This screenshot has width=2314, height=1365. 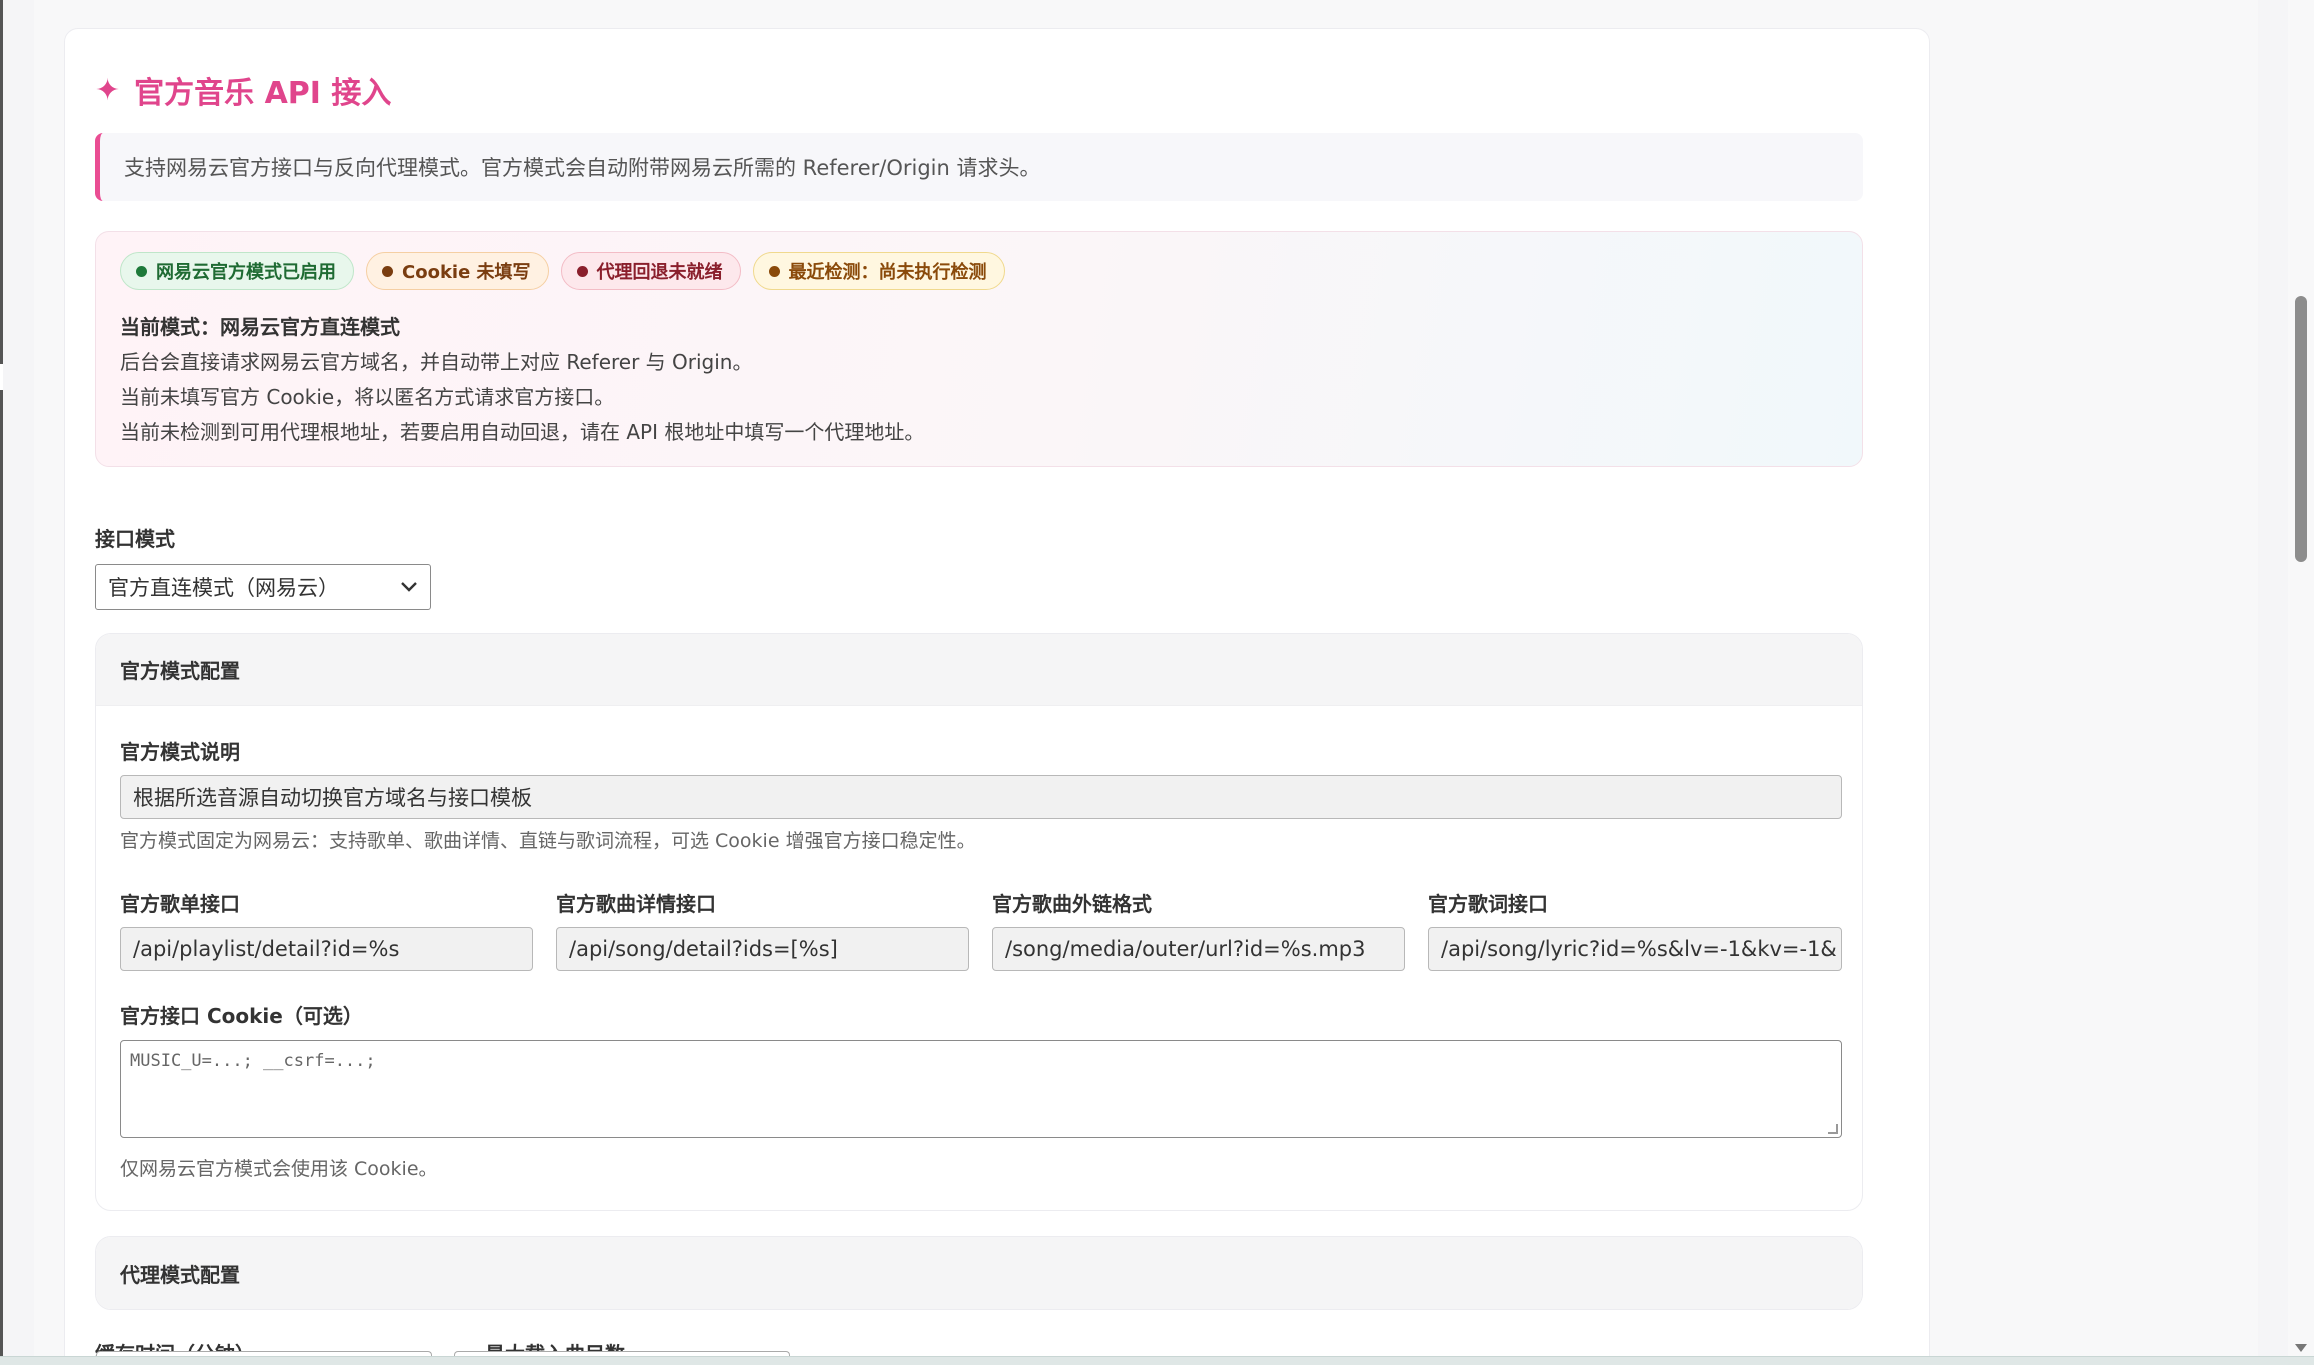 I want to click on card-title: ✦ 官方音乐 API 接入, so click(x=243, y=90).